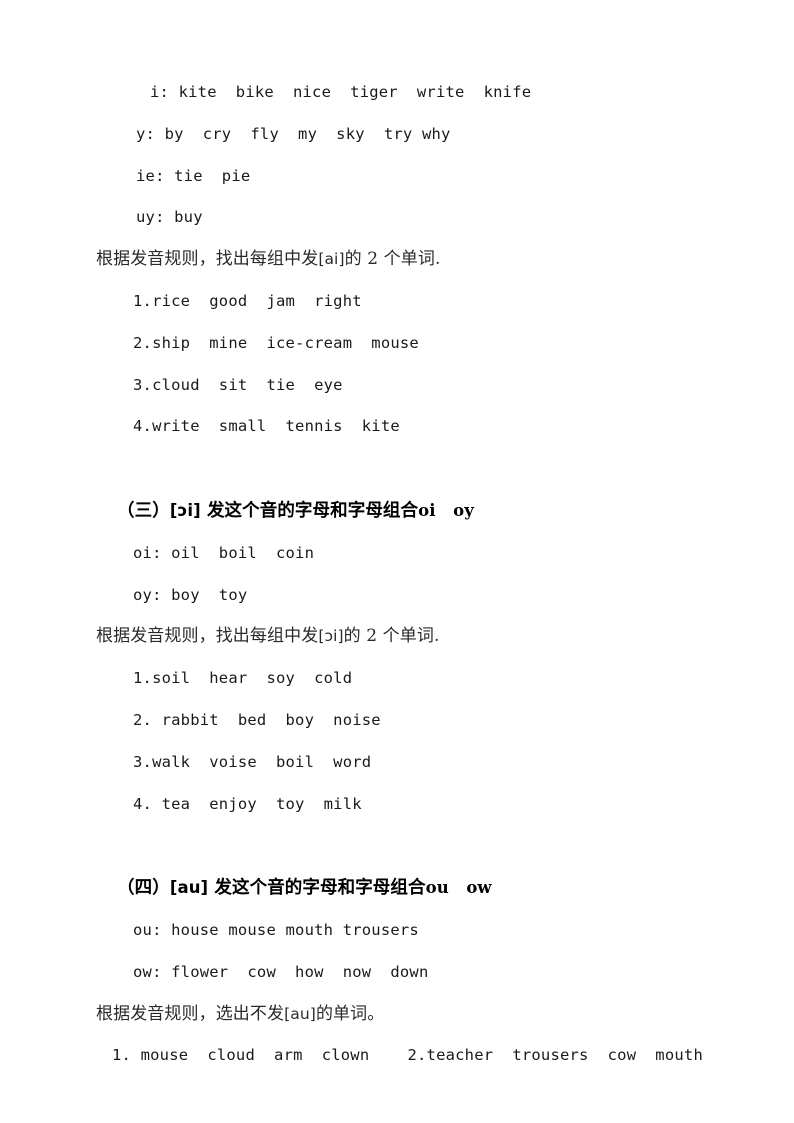 The height and width of the screenshot is (1123, 794). I want to click on section-heading-au: （四）[au] 发这个音的字母和字母组合ou ow, so click(411, 888).